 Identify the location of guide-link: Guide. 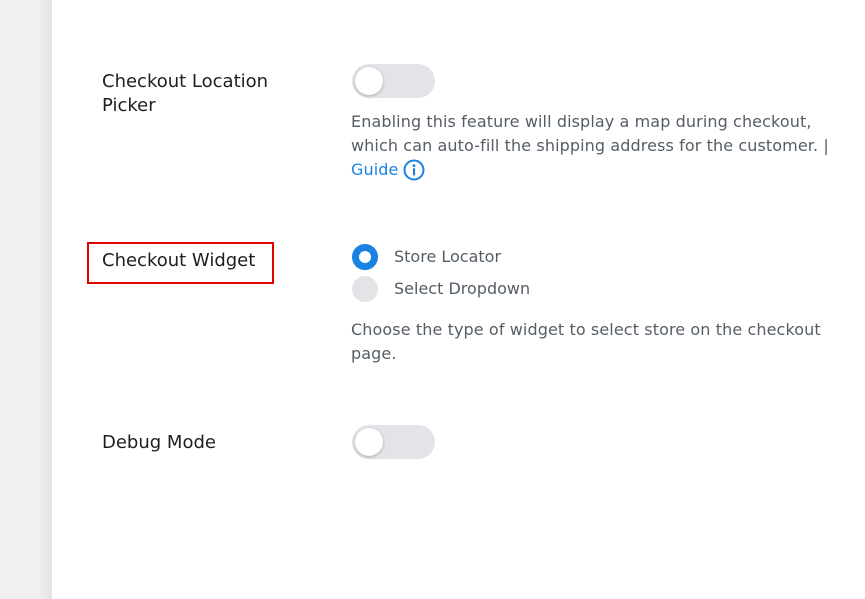
(388, 170).